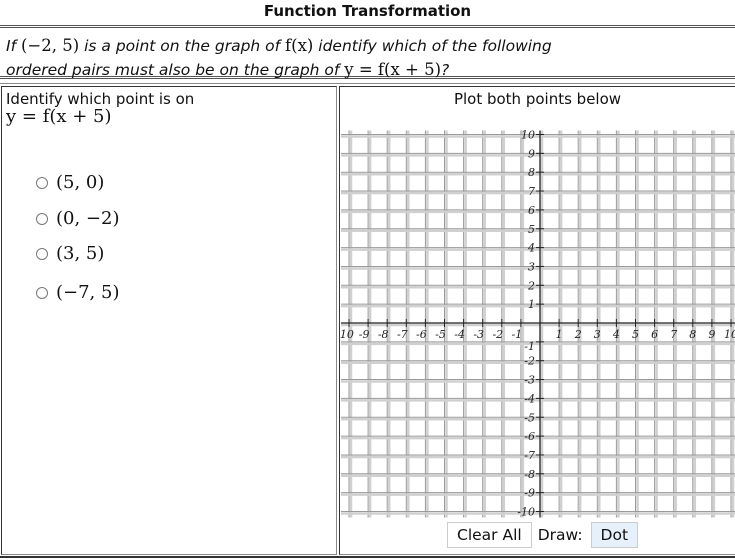 This screenshot has width=735, height=560. I want to click on x-tick-label: 6, so click(654, 334).